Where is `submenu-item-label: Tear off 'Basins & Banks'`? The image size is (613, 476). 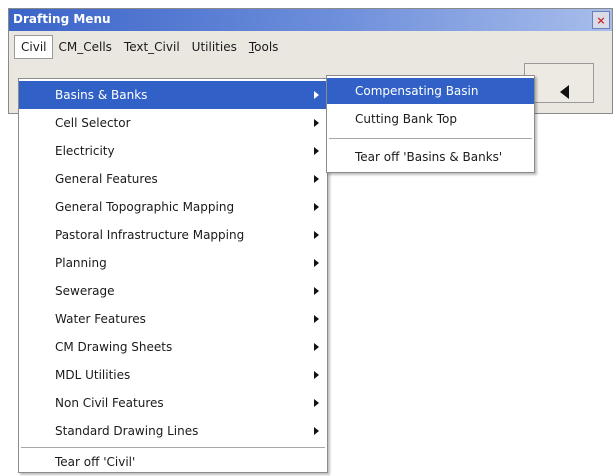 submenu-item-label: Tear off 'Basins & Banks' is located at coordinates (429, 157).